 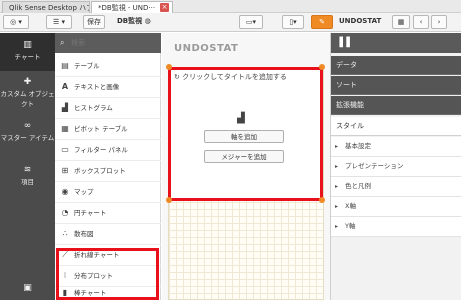 I want to click on resize-handle-bottom-right, so click(x=322, y=200).